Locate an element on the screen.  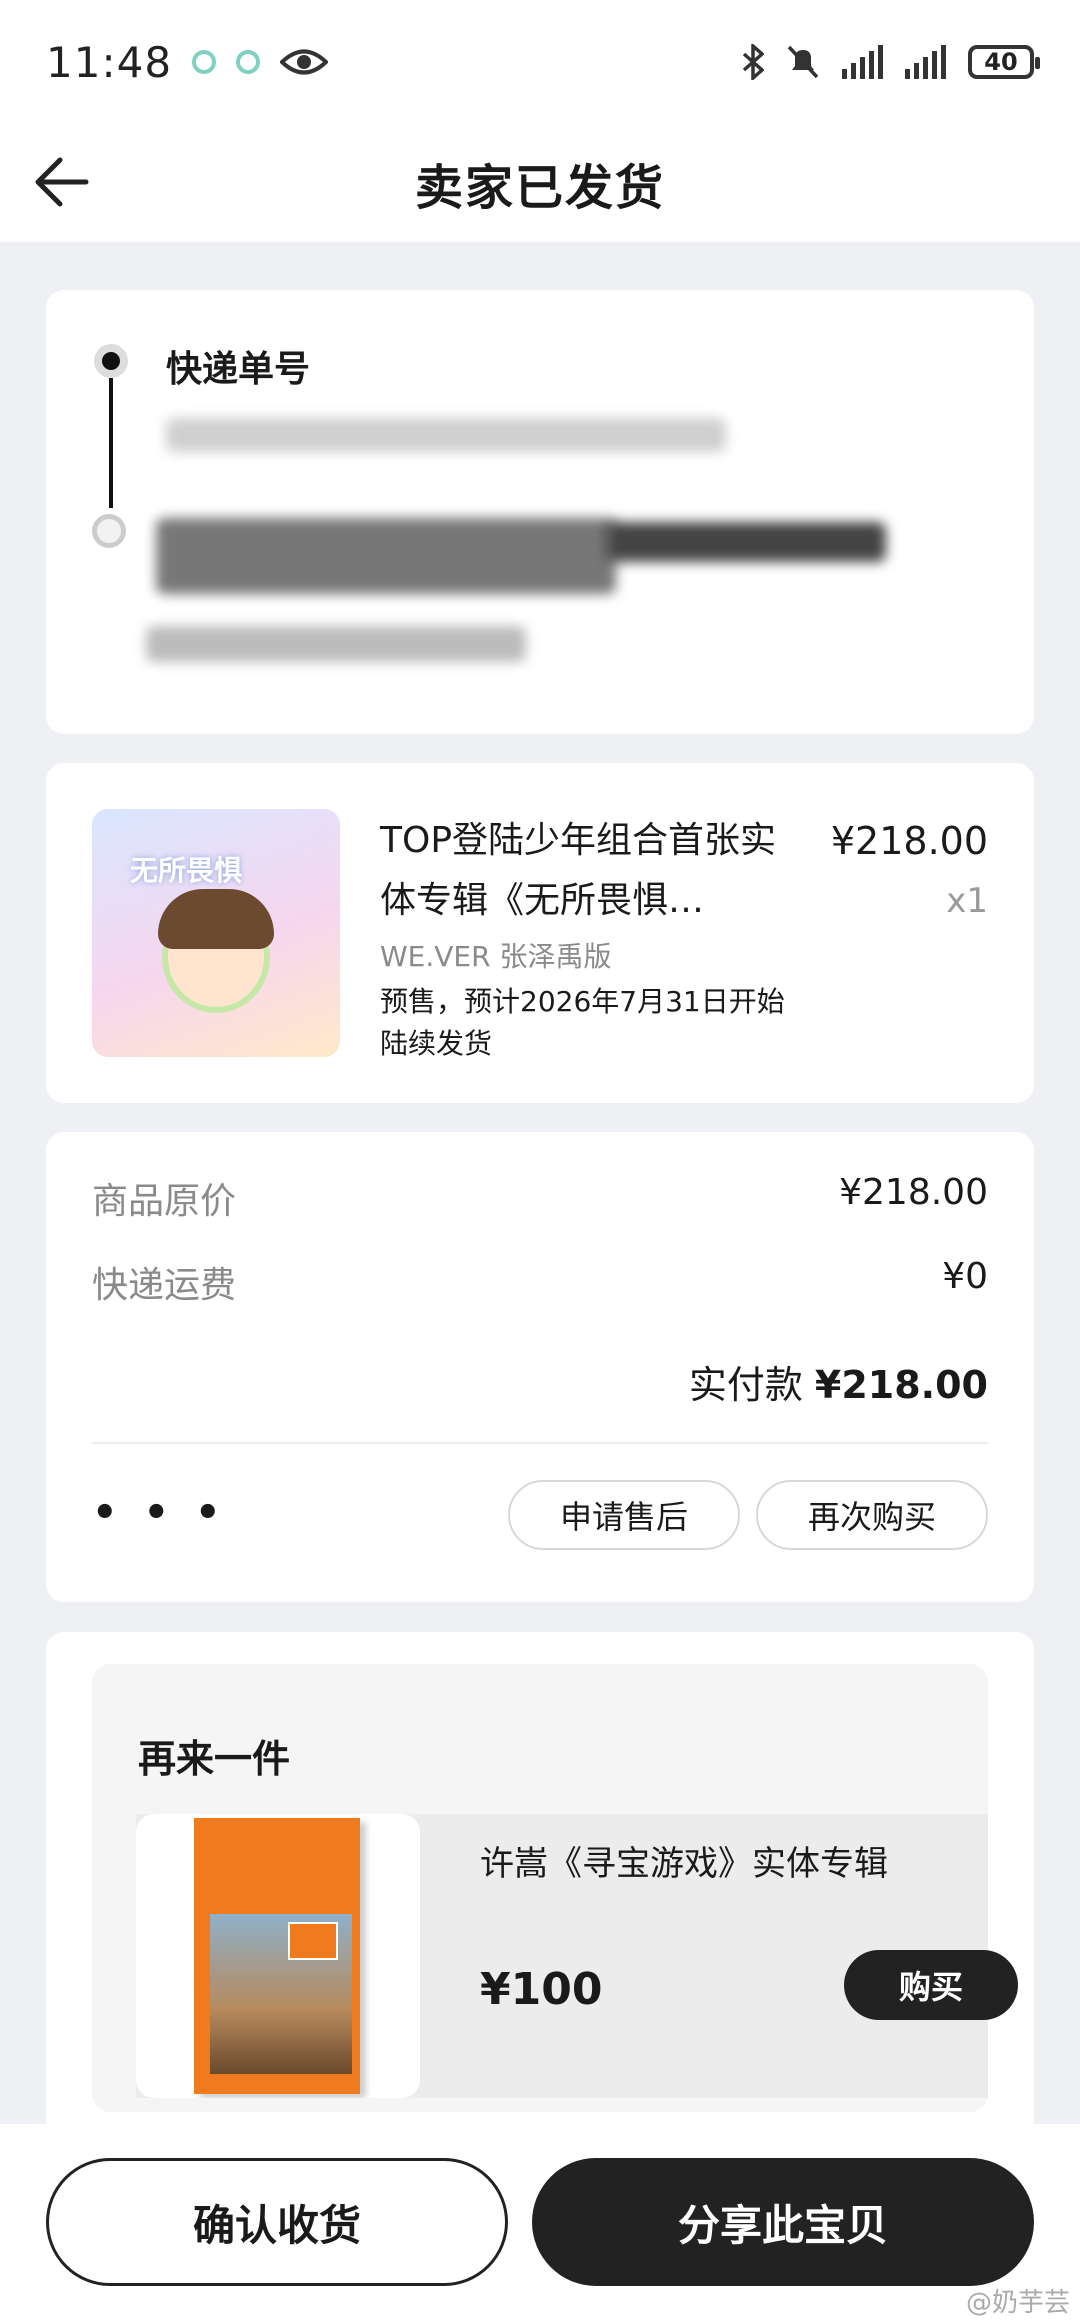
recommend-item-thumbnail is located at coordinates (278, 1956).